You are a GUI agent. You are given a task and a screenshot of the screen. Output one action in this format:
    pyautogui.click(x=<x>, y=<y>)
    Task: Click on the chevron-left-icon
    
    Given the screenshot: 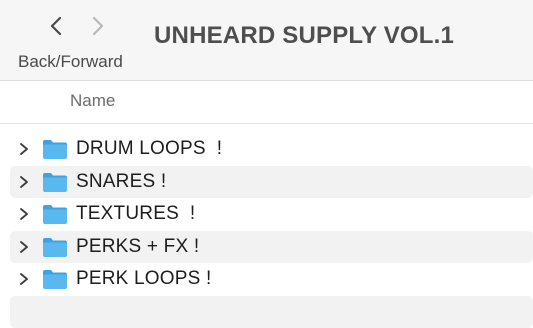 What is the action you would take?
    pyautogui.click(x=56, y=26)
    